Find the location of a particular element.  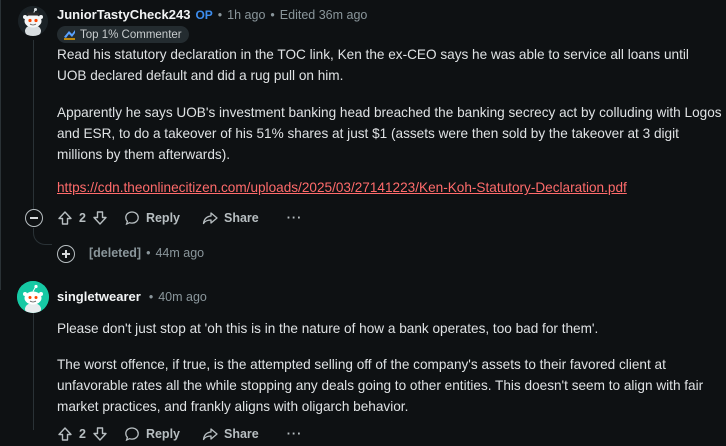

collapse-thread-button is located at coordinates (34, 218).